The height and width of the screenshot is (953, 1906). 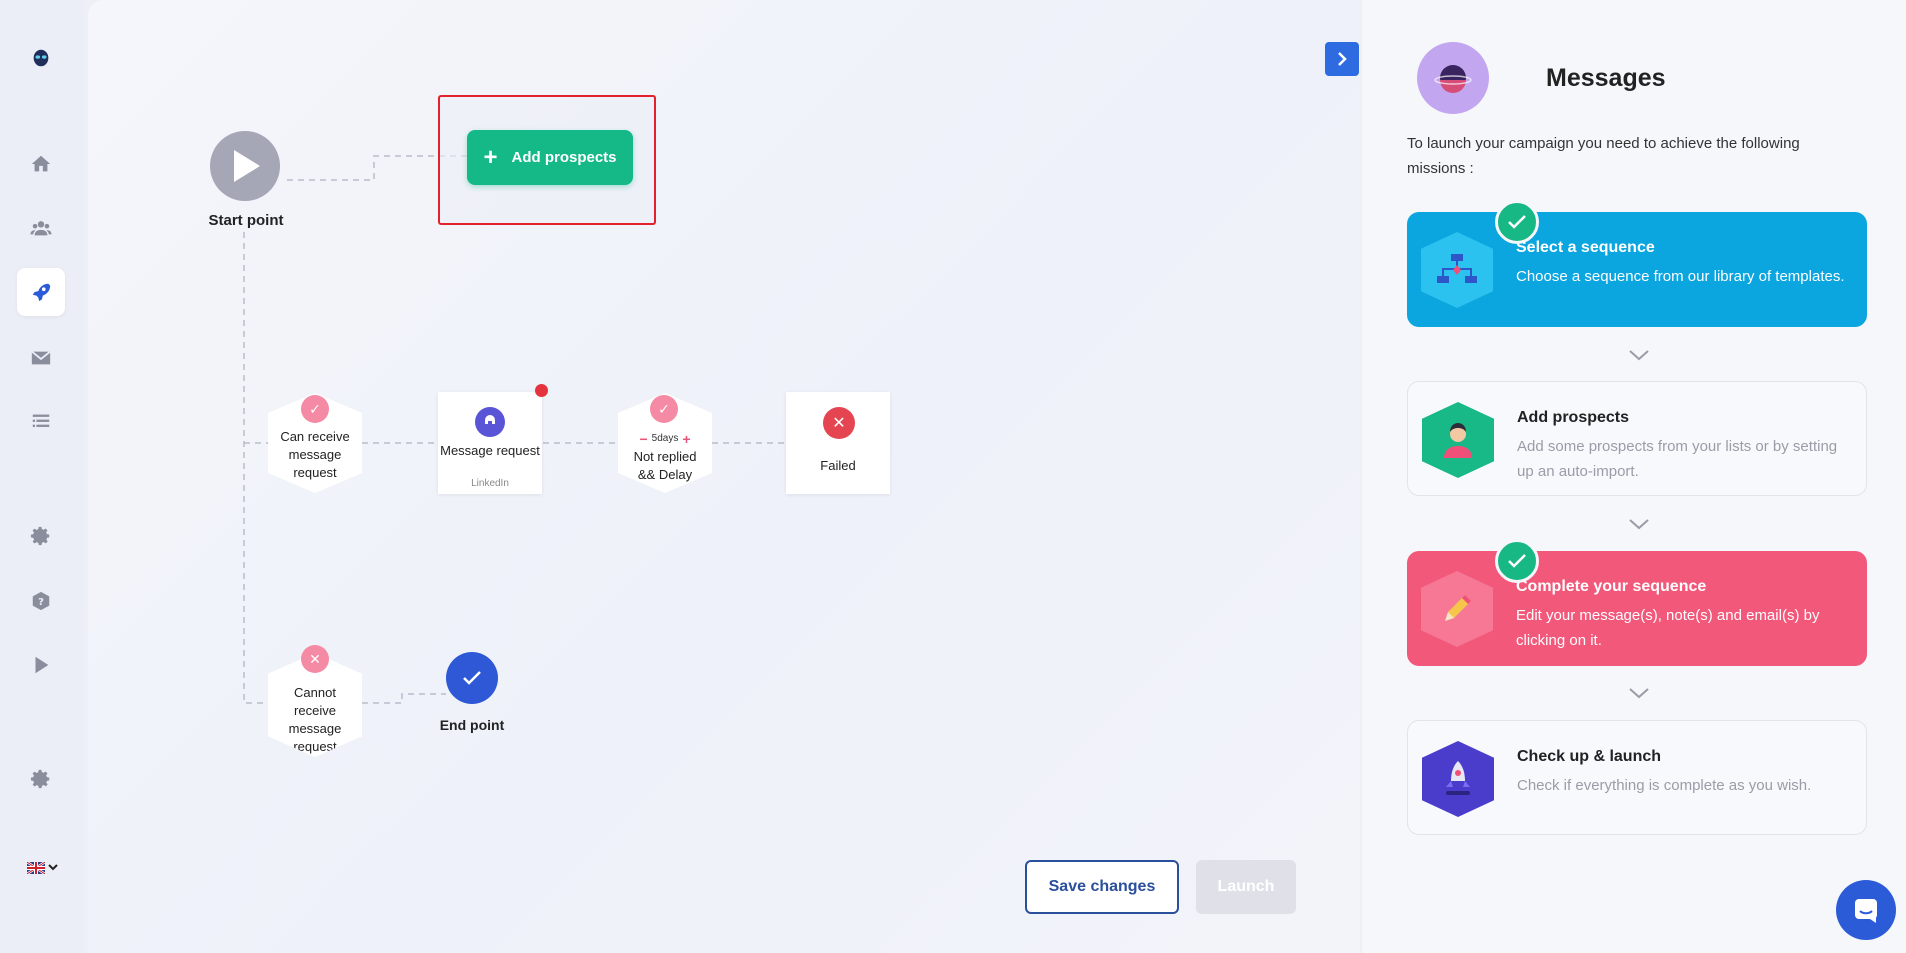 I want to click on end-point-node, so click(x=472, y=678).